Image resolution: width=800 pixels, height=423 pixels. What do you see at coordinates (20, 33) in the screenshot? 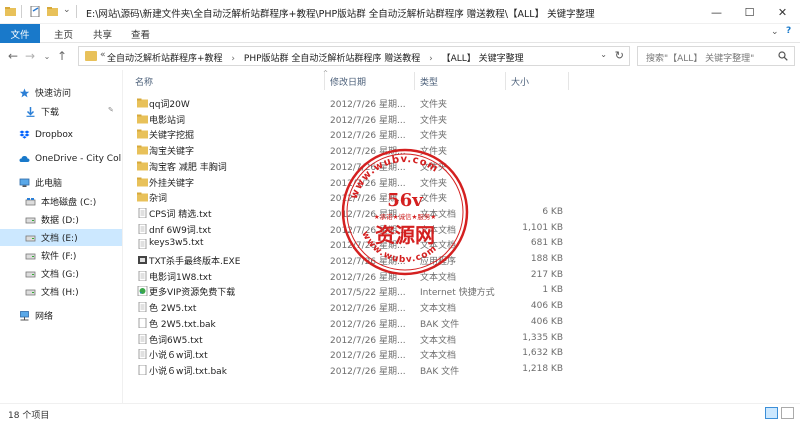
I see `tab-file: 文件` at bounding box center [20, 33].